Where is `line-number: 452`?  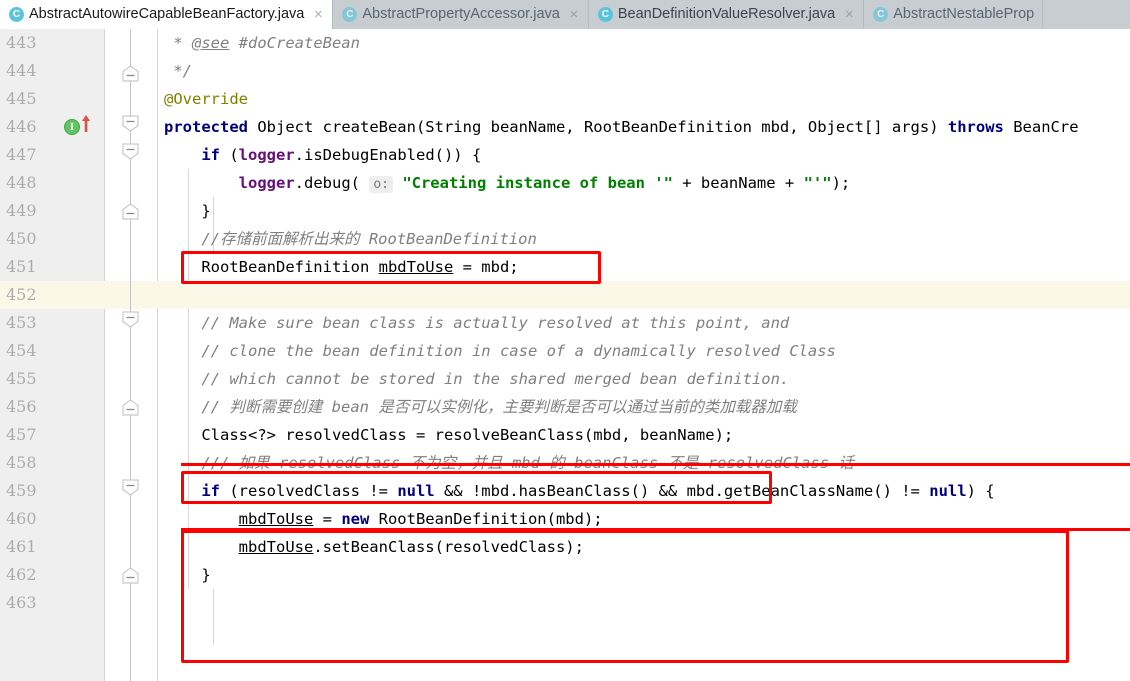 line-number: 452 is located at coordinates (21, 294).